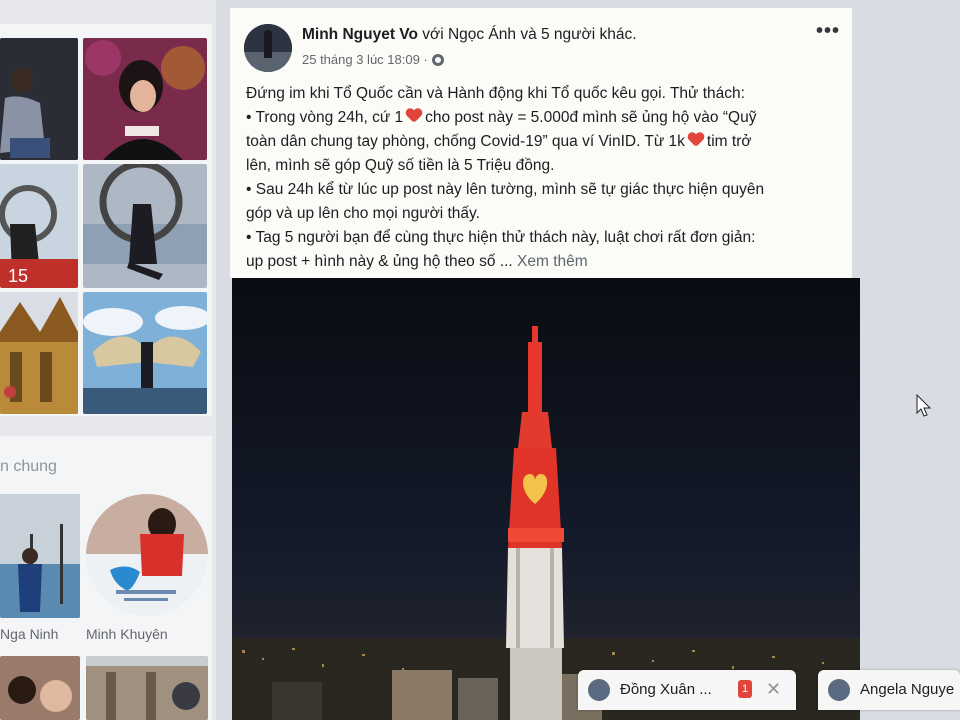 This screenshot has width=960, height=720. I want to click on chat-tab: Đồng Xuân ... 1 ✕, so click(687, 690).